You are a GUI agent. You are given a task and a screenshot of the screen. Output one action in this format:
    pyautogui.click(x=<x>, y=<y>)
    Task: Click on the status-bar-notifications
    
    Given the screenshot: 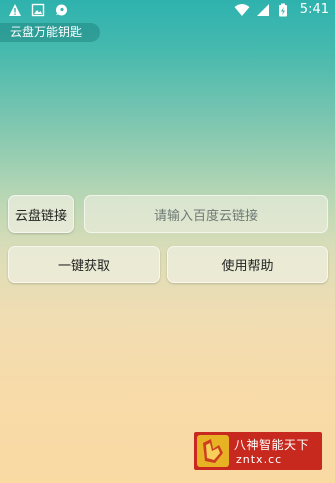 What is the action you would take?
    pyautogui.click(x=38, y=10)
    